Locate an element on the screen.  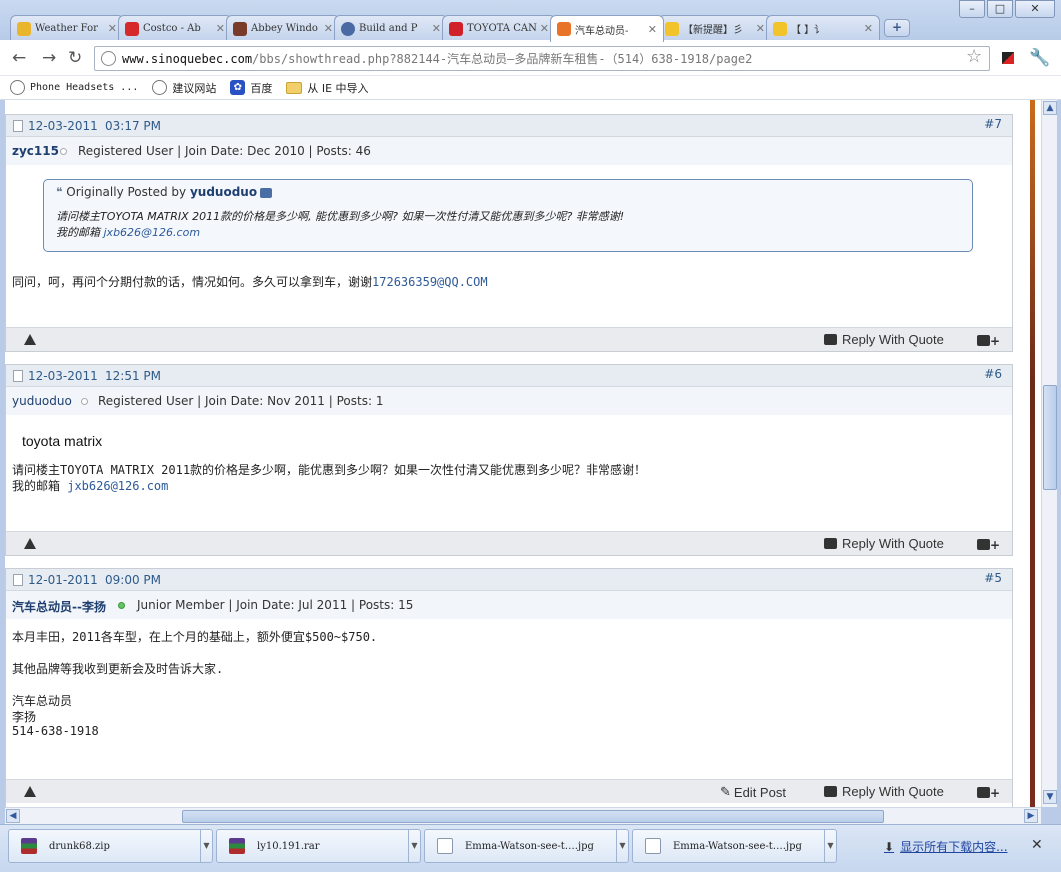
download-arrow-icon: ⬇ is located at coordinates (889, 846).